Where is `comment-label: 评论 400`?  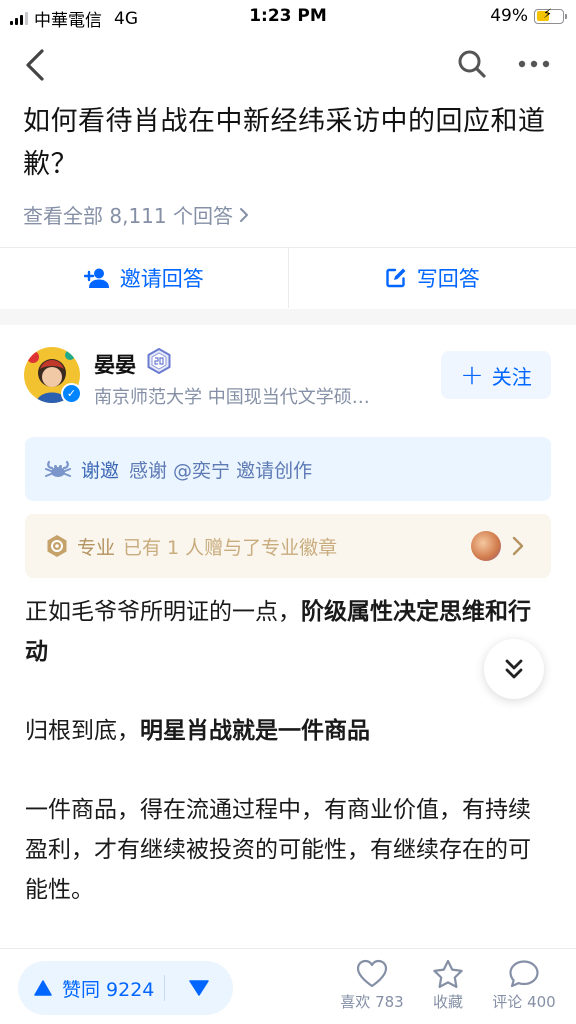 comment-label: 评论 400 is located at coordinates (524, 1002).